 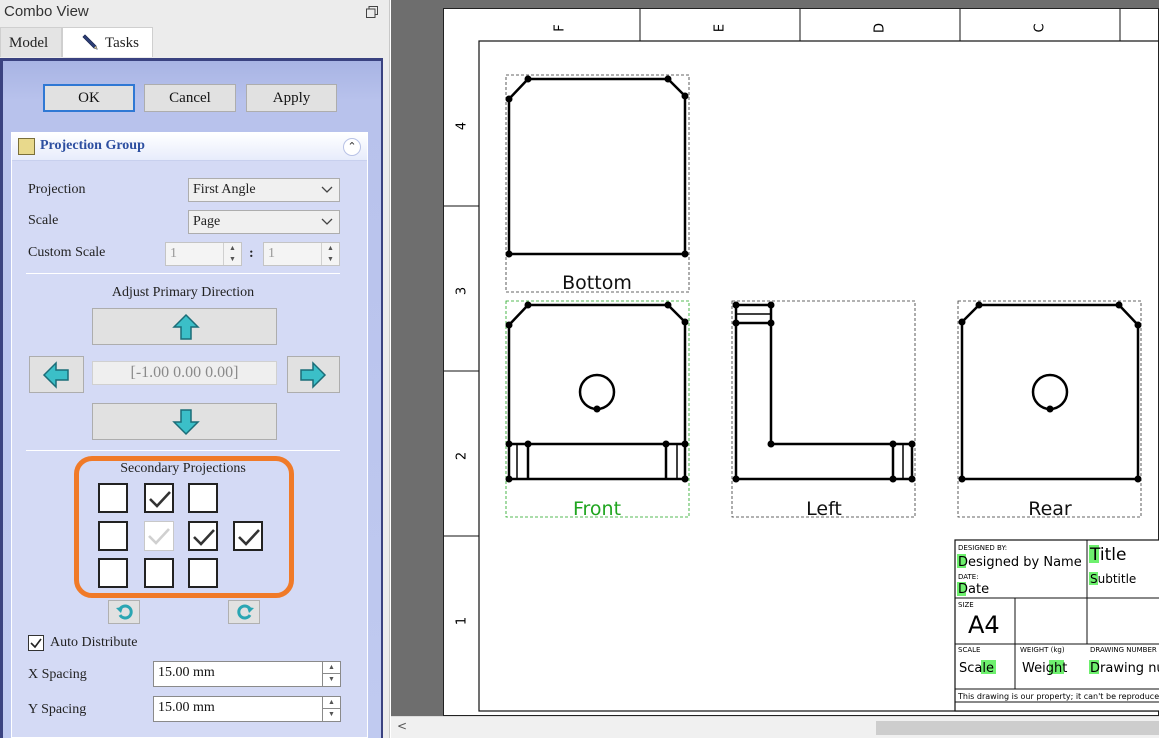 I want to click on view-label-rear: Rear, so click(x=1050, y=509).